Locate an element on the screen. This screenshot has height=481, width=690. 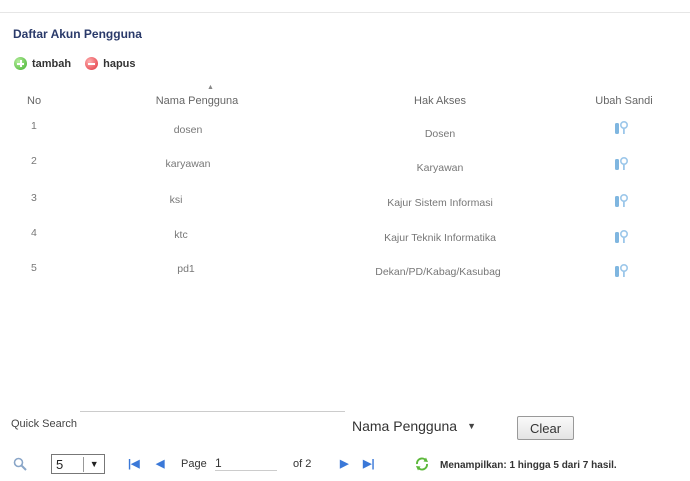
quick-search-label: Quick Search is located at coordinates (44, 424).